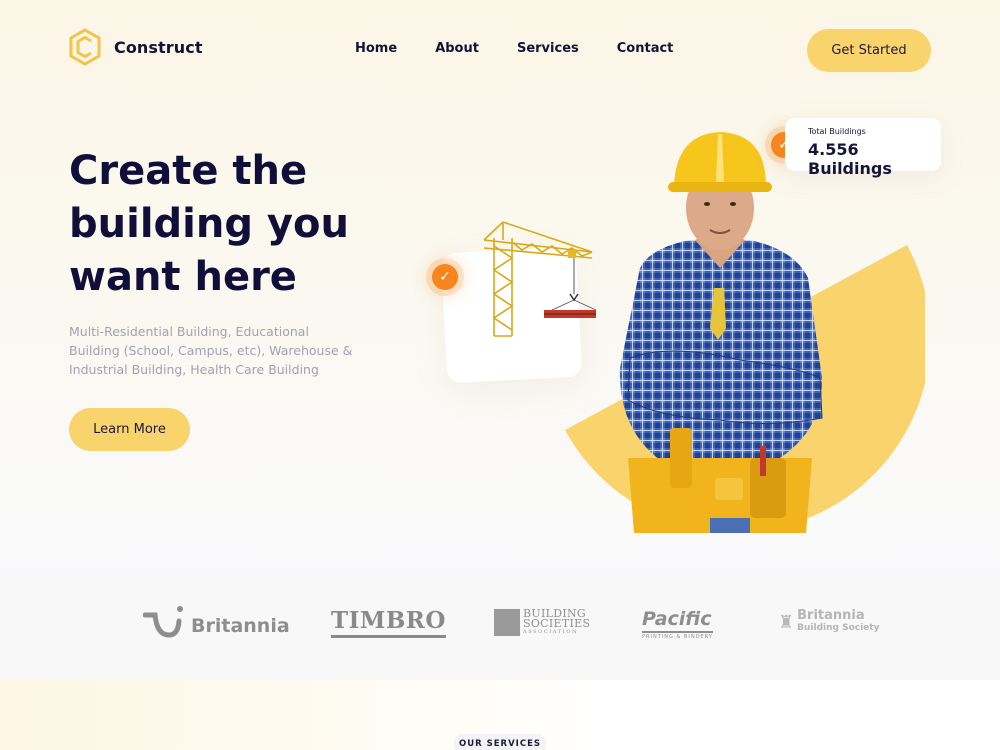  Describe the element at coordinates (240, 626) in the screenshot. I see `britannia-logo-text: Britannia` at that location.